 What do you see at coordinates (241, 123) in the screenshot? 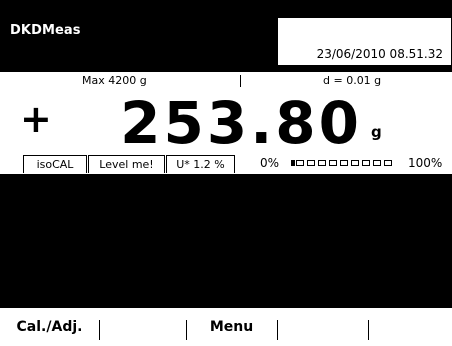
I see `weight-value: 253.80` at bounding box center [241, 123].